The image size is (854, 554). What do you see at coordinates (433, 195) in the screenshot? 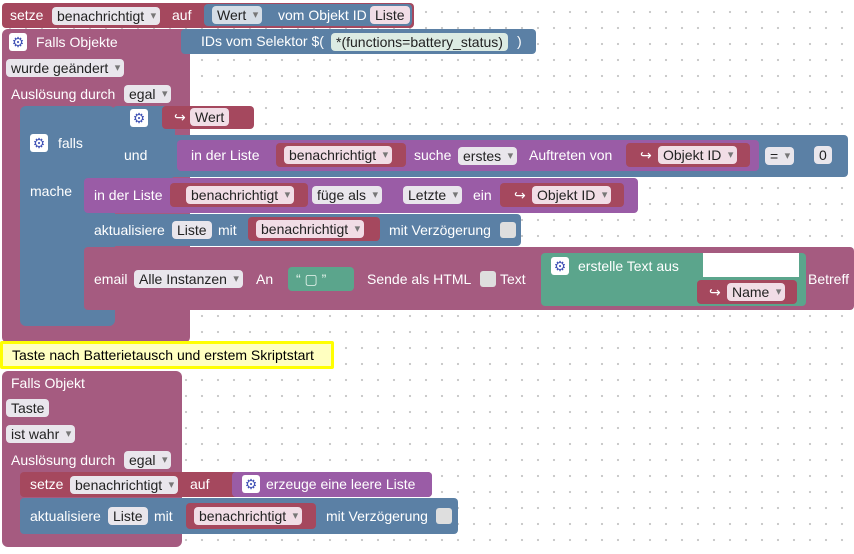
I see `letzte-dropdown: Letzte` at bounding box center [433, 195].